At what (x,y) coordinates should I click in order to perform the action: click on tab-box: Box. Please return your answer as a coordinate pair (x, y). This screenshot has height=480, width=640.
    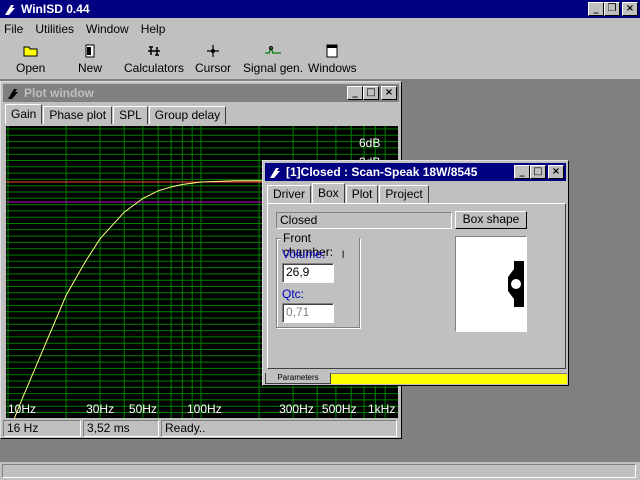
    Looking at the image, I should click on (328, 193).